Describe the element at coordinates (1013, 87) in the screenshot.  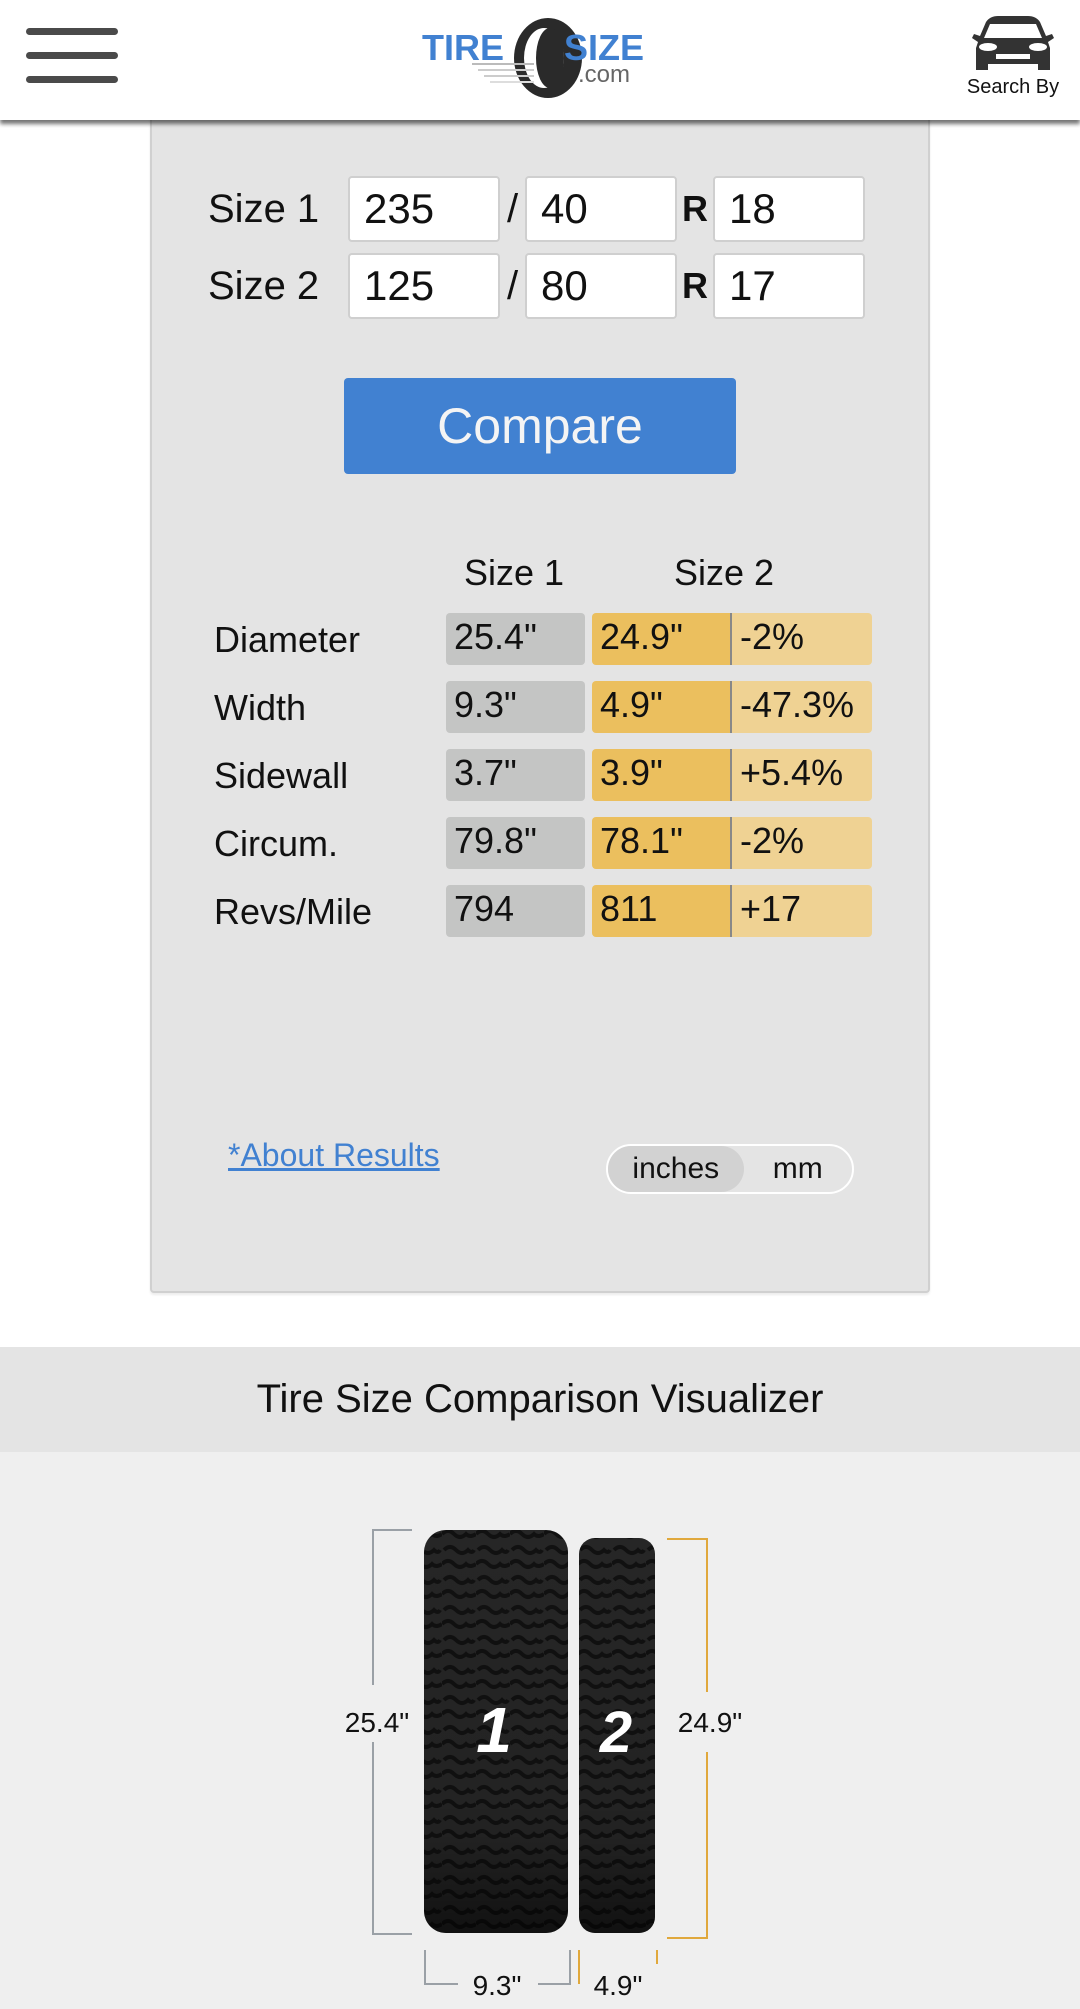
I see `search-by-label: Search By` at that location.